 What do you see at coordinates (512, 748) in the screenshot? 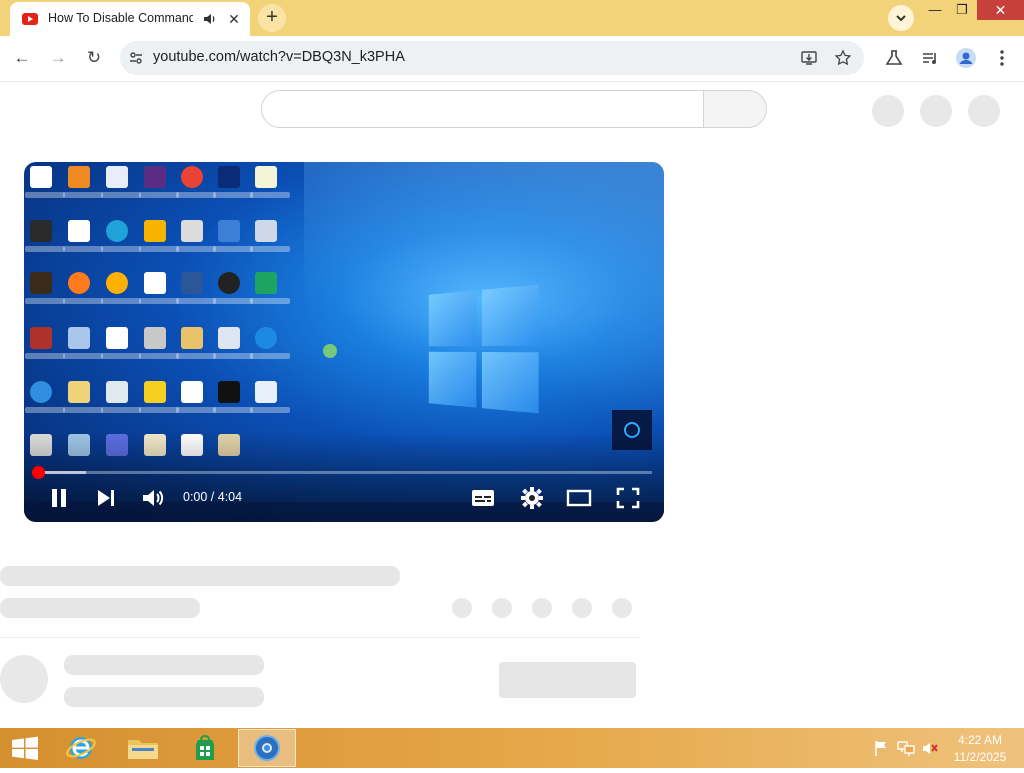
I see `windows-taskbar: 4:22 AM 11/2/2025` at bounding box center [512, 748].